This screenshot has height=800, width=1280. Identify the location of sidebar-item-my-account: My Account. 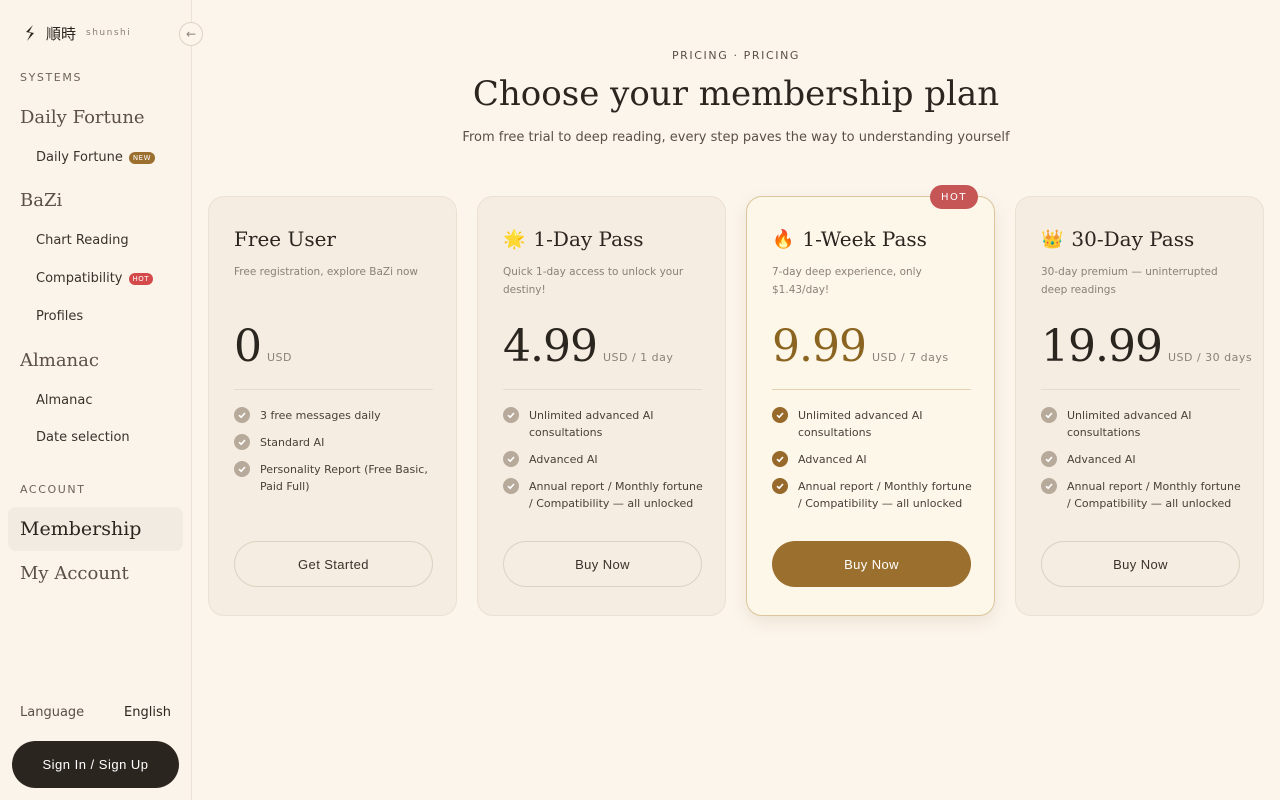
(74, 573).